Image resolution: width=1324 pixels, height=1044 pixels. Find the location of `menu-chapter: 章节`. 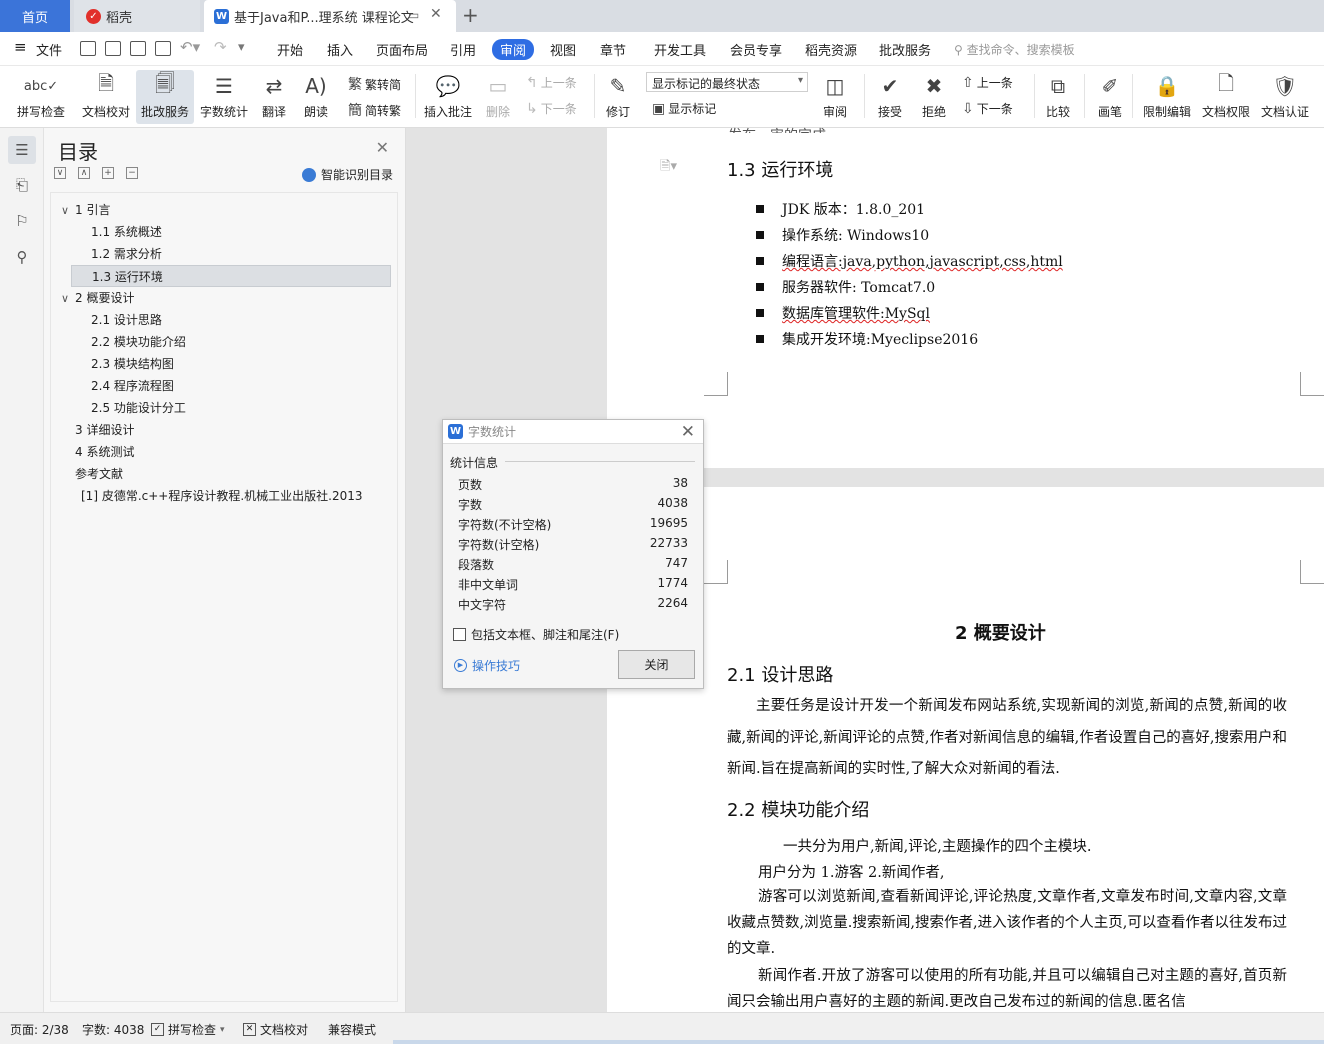

menu-chapter: 章节 is located at coordinates (613, 49).